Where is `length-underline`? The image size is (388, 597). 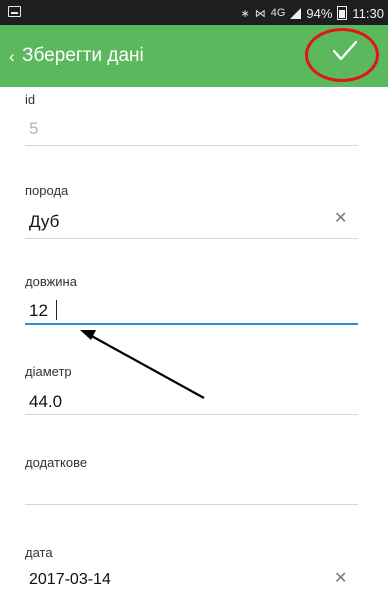 length-underline is located at coordinates (191, 324).